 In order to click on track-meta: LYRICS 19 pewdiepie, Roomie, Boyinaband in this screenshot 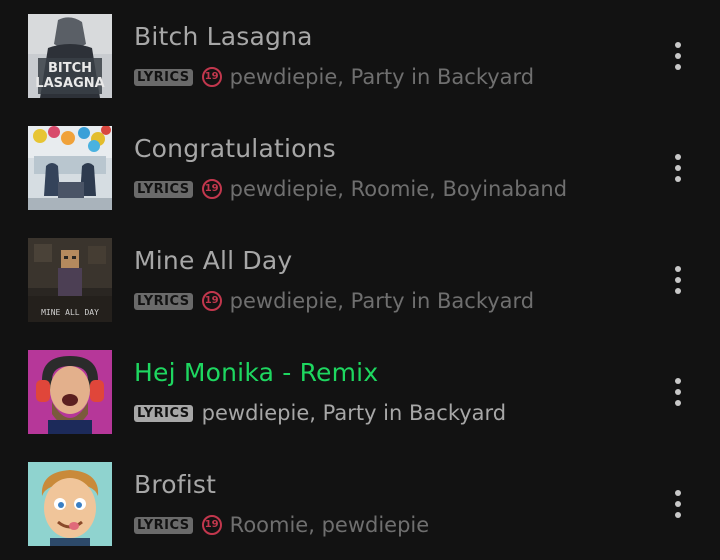, I will do `click(350, 189)`.